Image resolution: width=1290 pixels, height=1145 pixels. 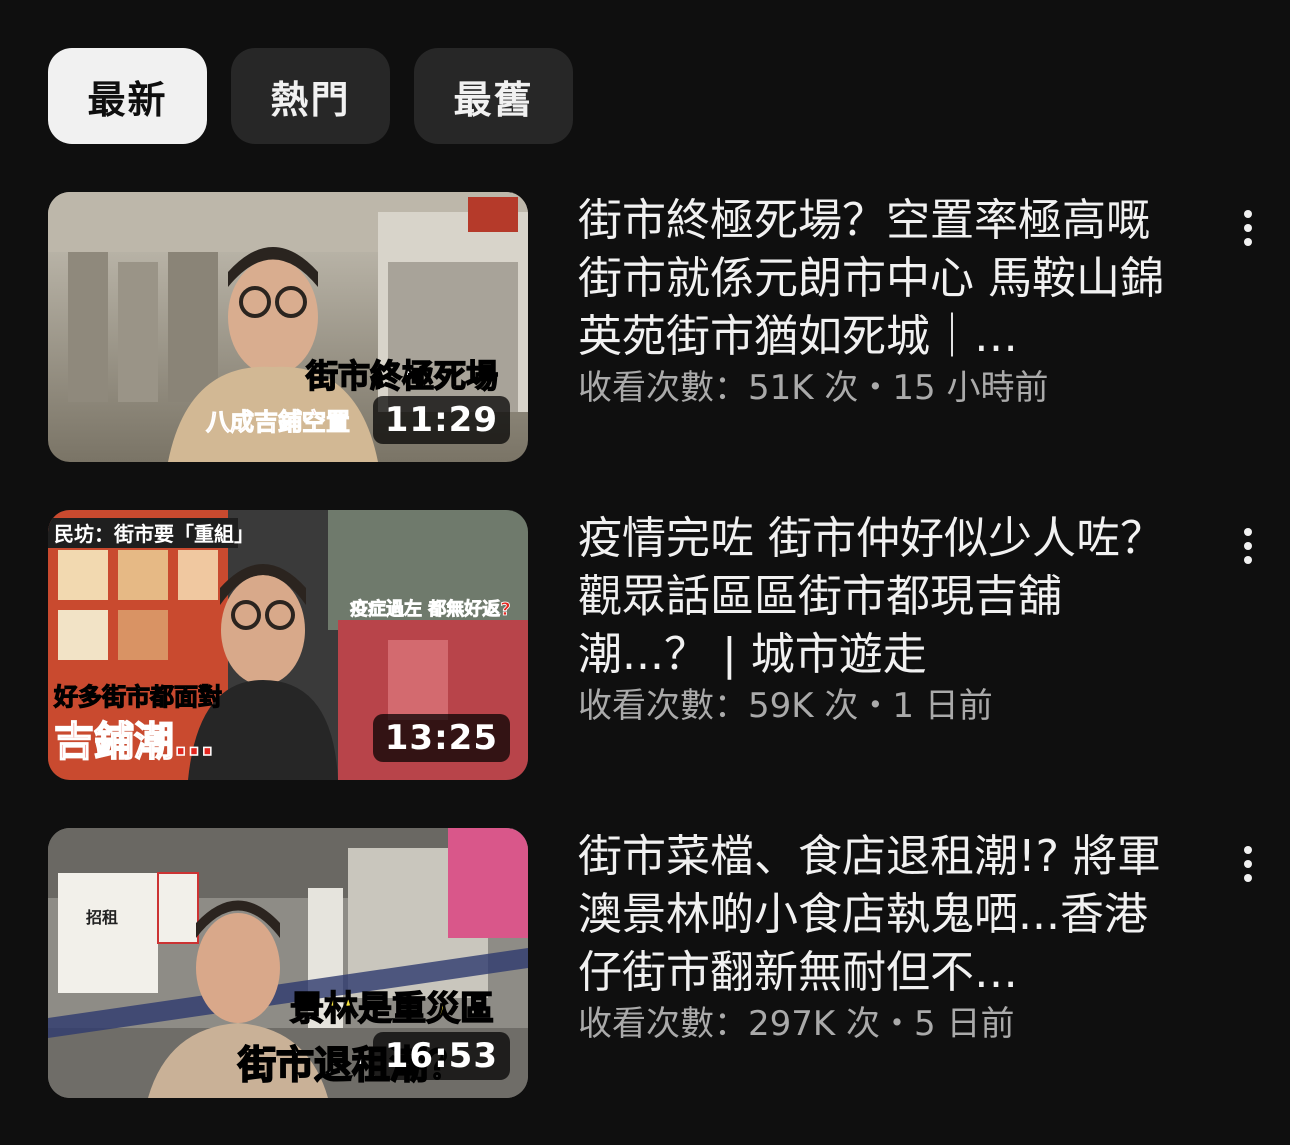 What do you see at coordinates (288, 963) in the screenshot?
I see `video-thumbnail: 招租 景林是重災區 街市退租潮？ 16:53` at bounding box center [288, 963].